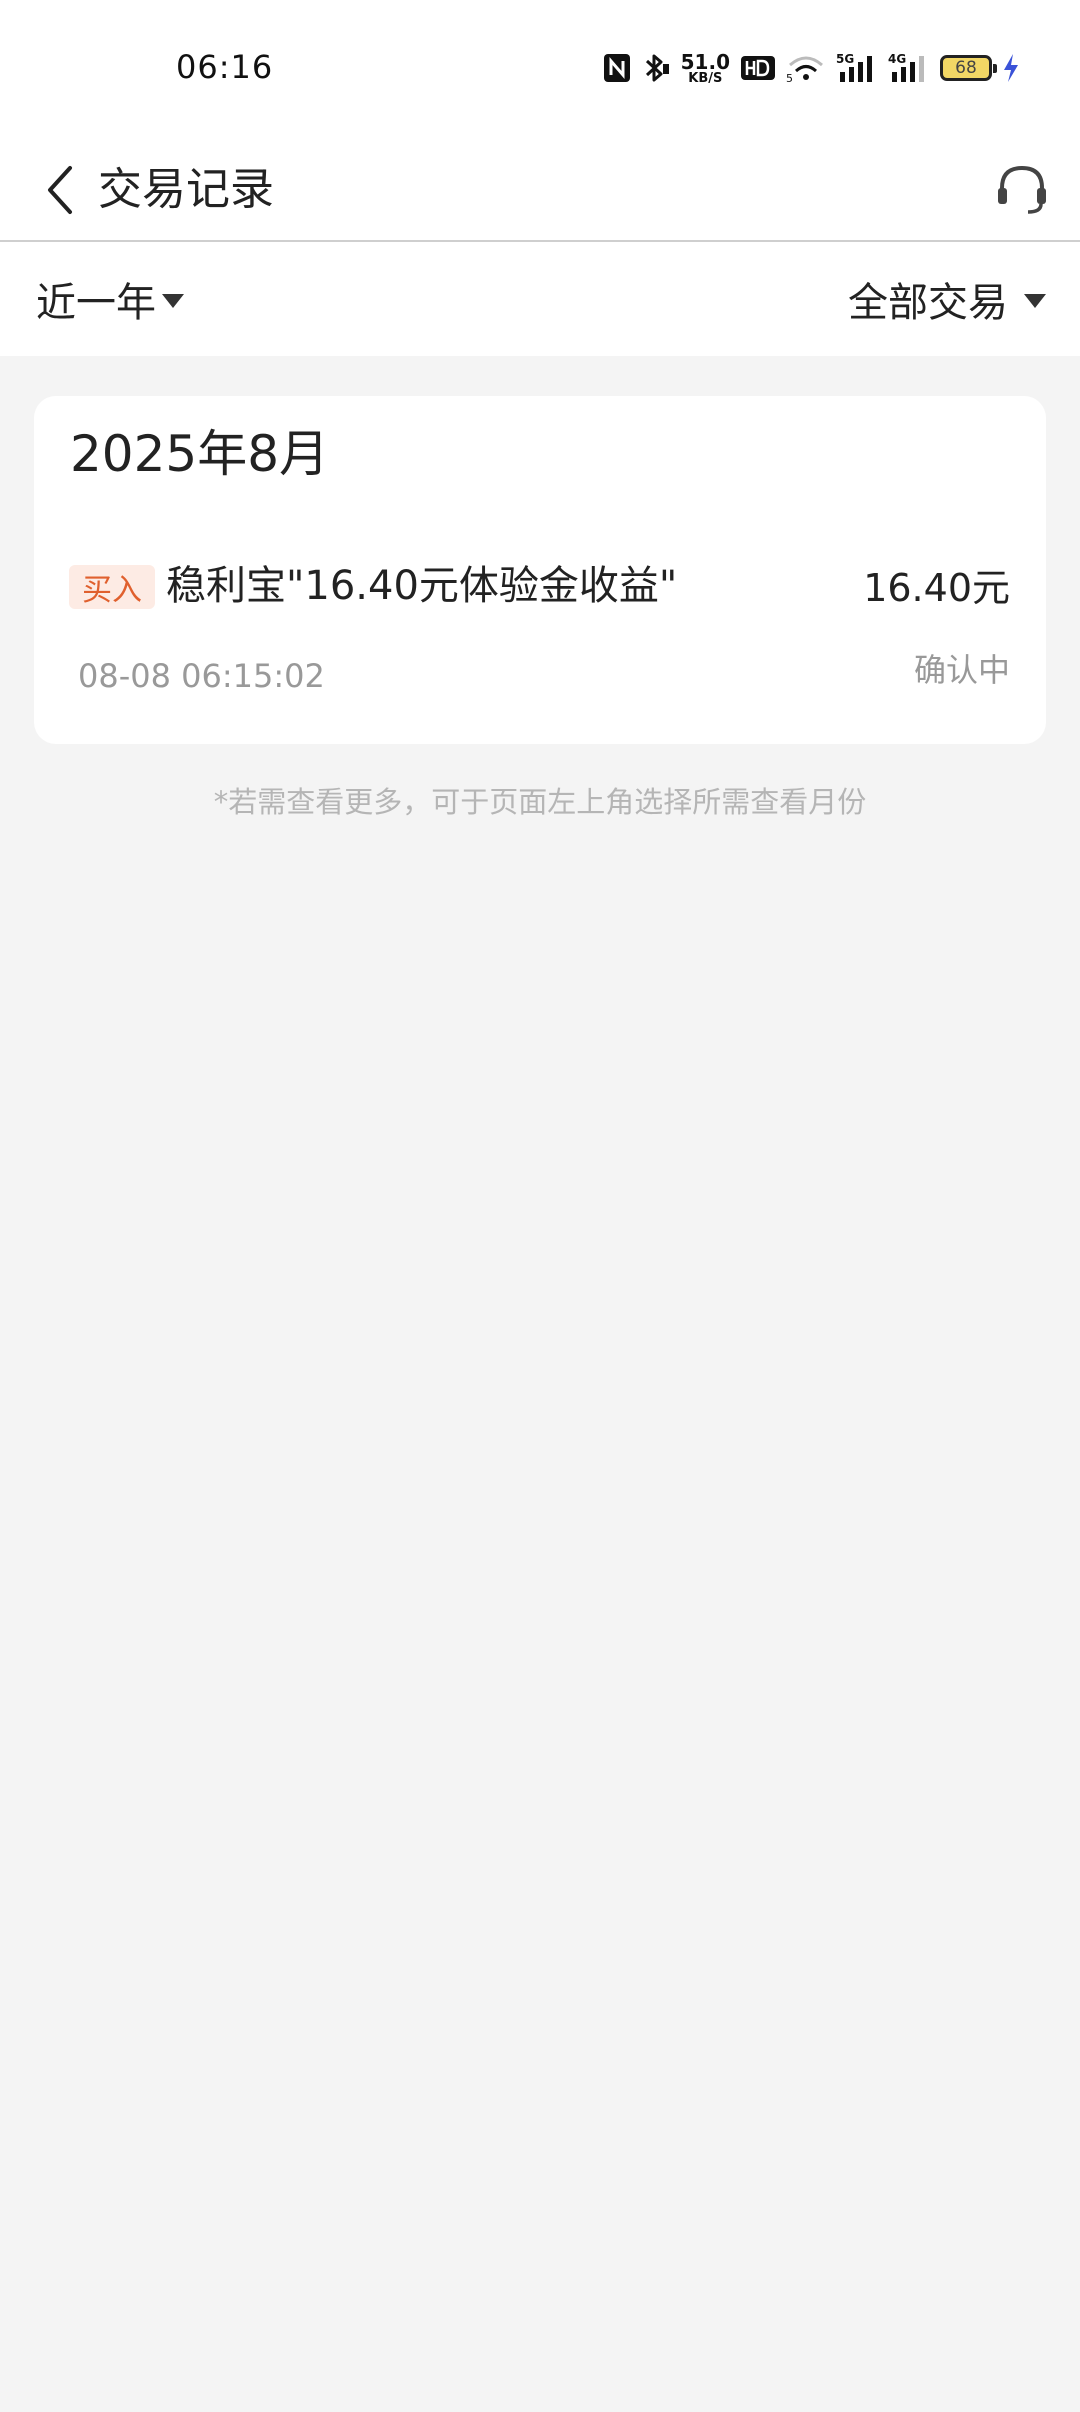  Describe the element at coordinates (897, 59) in the screenshot. I see `svg-text: 4G` at that location.